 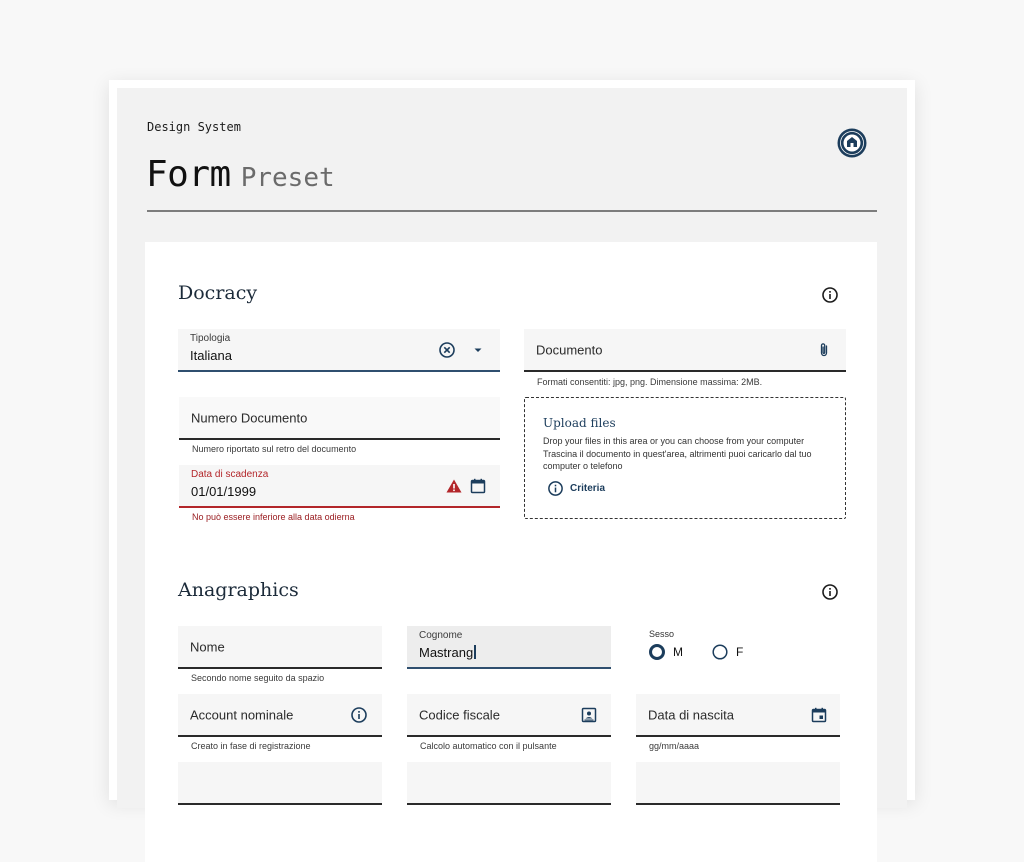 I want to click on tipologia-select: Tipologia Italiana, so click(x=339, y=350).